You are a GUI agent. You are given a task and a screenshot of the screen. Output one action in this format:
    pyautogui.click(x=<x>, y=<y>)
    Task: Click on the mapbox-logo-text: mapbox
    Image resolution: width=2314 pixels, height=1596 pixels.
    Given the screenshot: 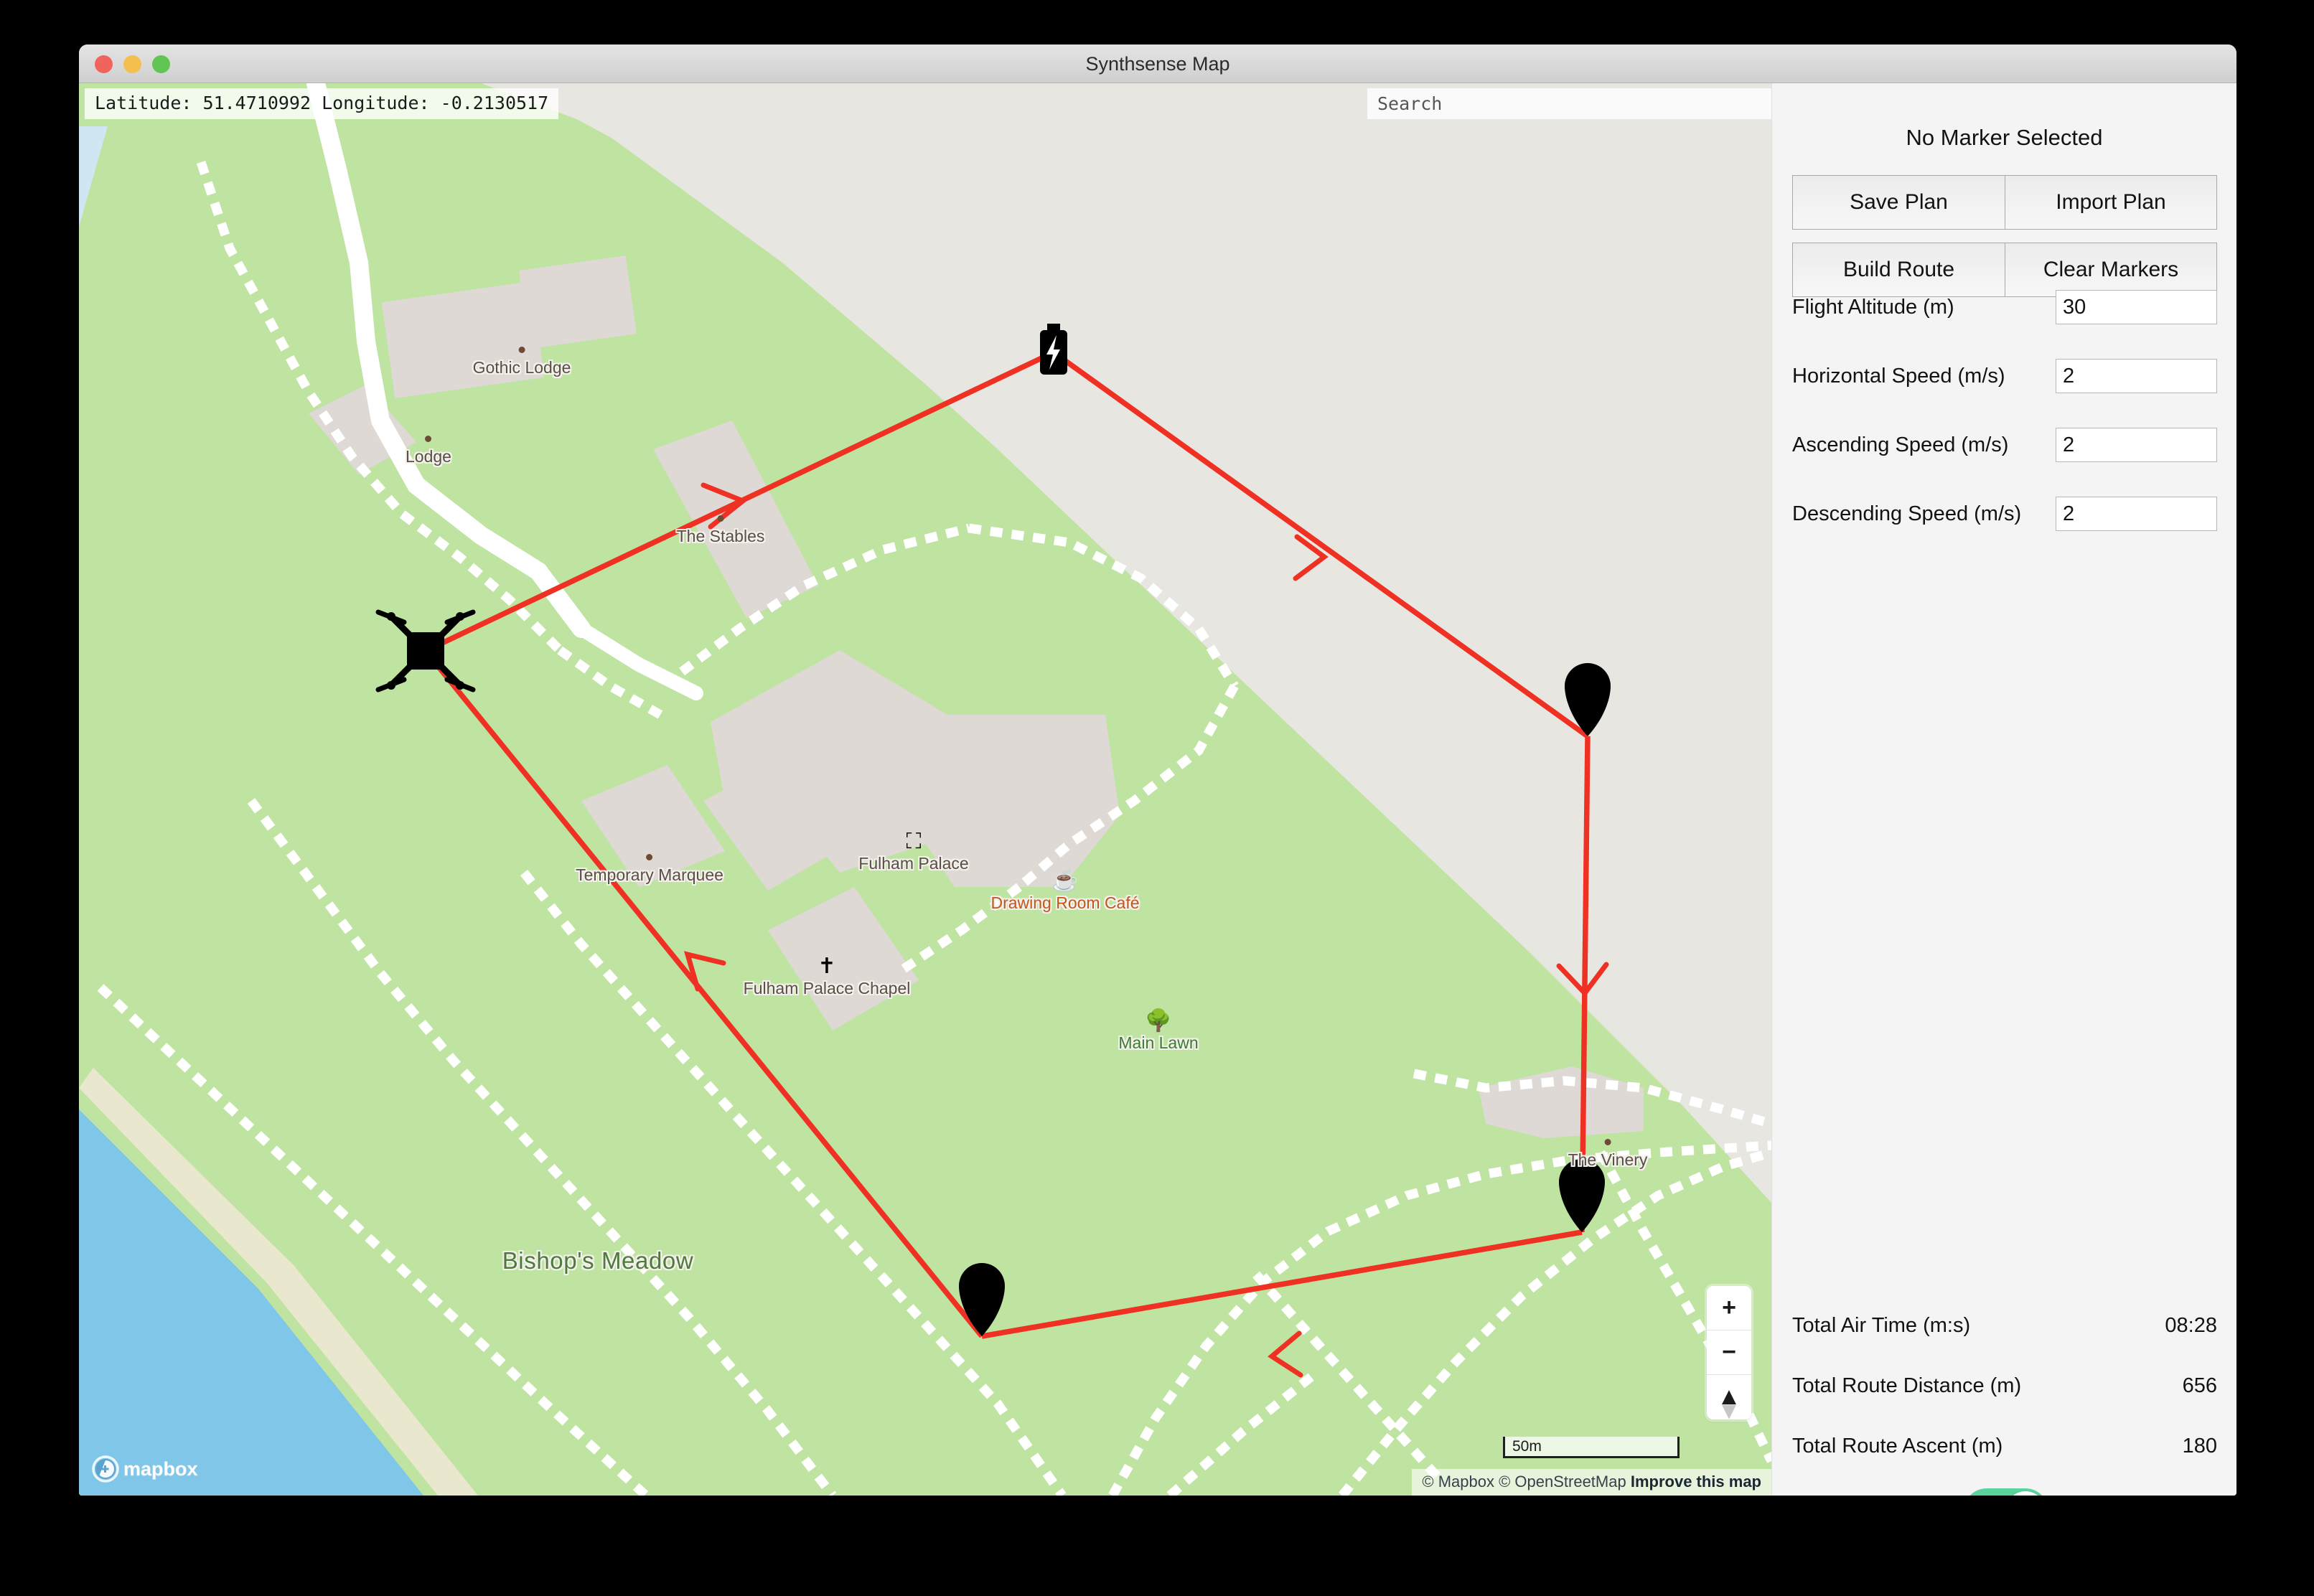 What is the action you would take?
    pyautogui.click(x=161, y=1469)
    